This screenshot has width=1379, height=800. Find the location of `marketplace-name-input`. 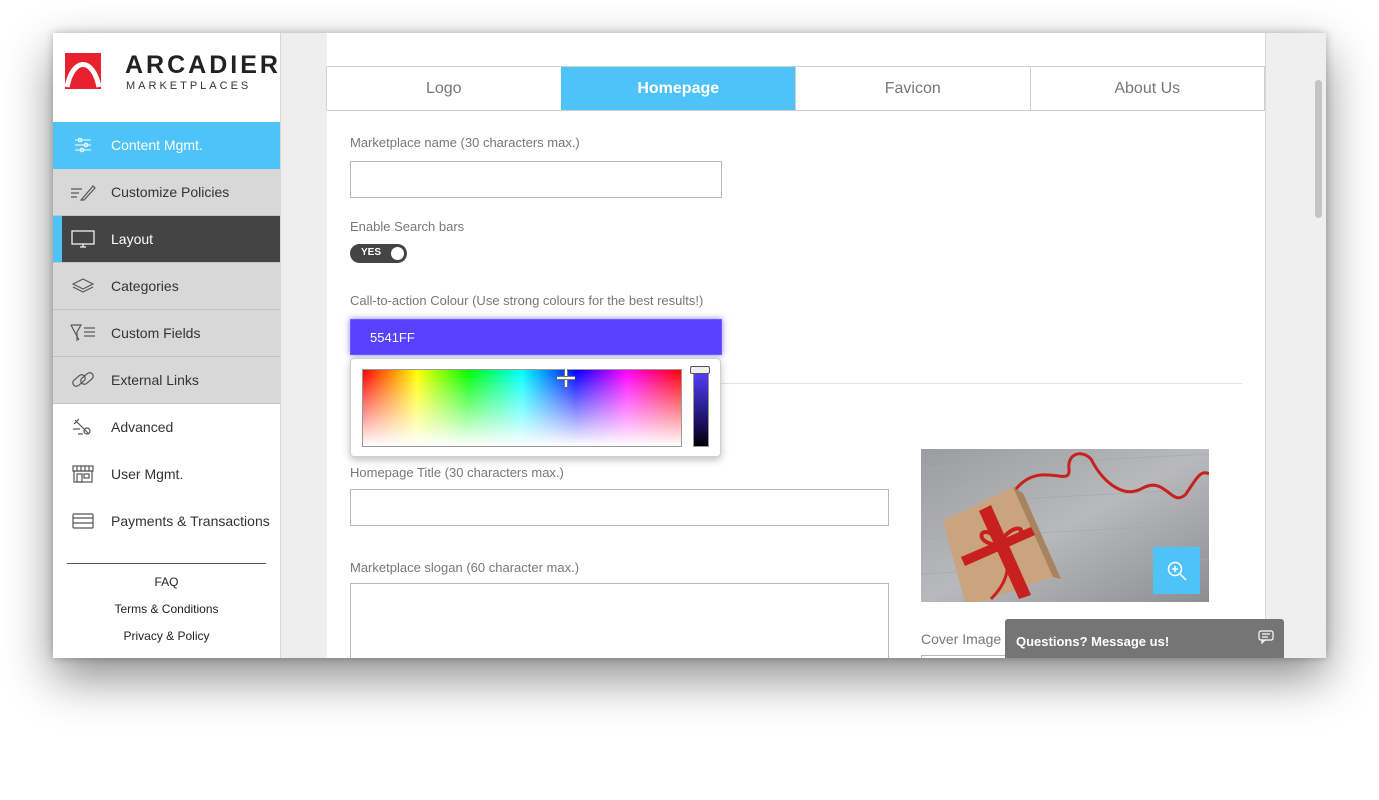

marketplace-name-input is located at coordinates (536, 179).